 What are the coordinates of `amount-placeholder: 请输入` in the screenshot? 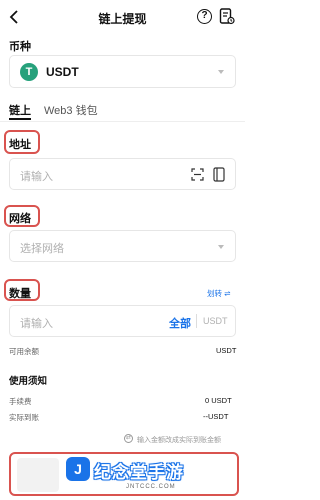 It's located at (36, 324).